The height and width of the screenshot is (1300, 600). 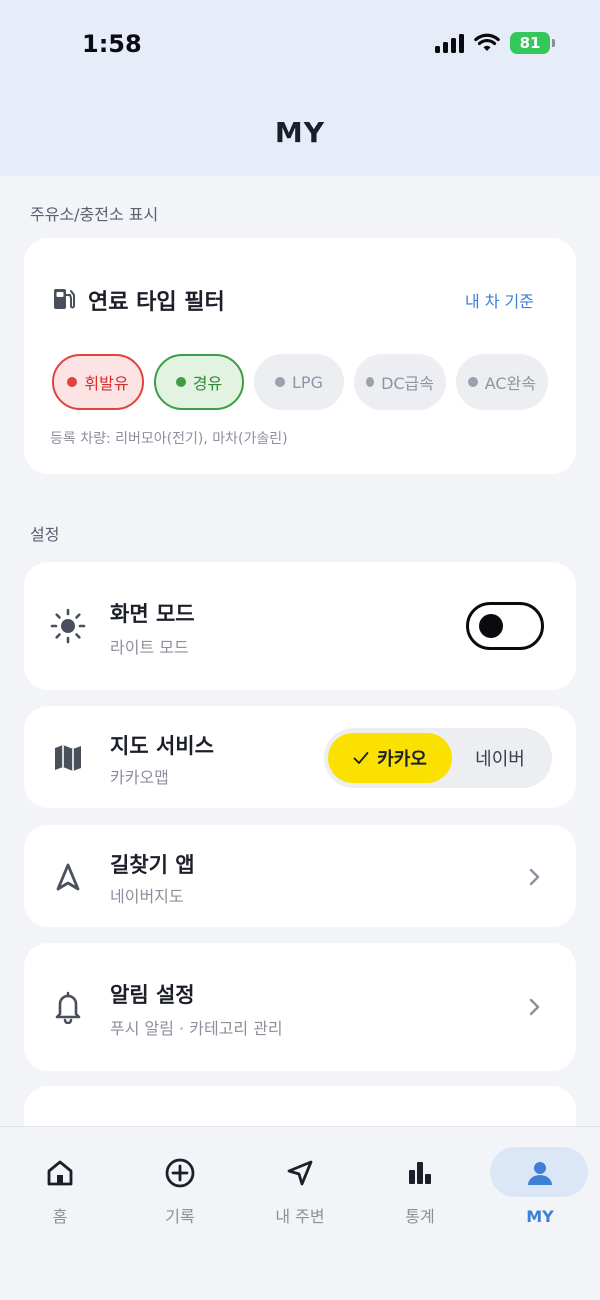 What do you see at coordinates (505, 626) in the screenshot?
I see `screen-mode-toggle` at bounding box center [505, 626].